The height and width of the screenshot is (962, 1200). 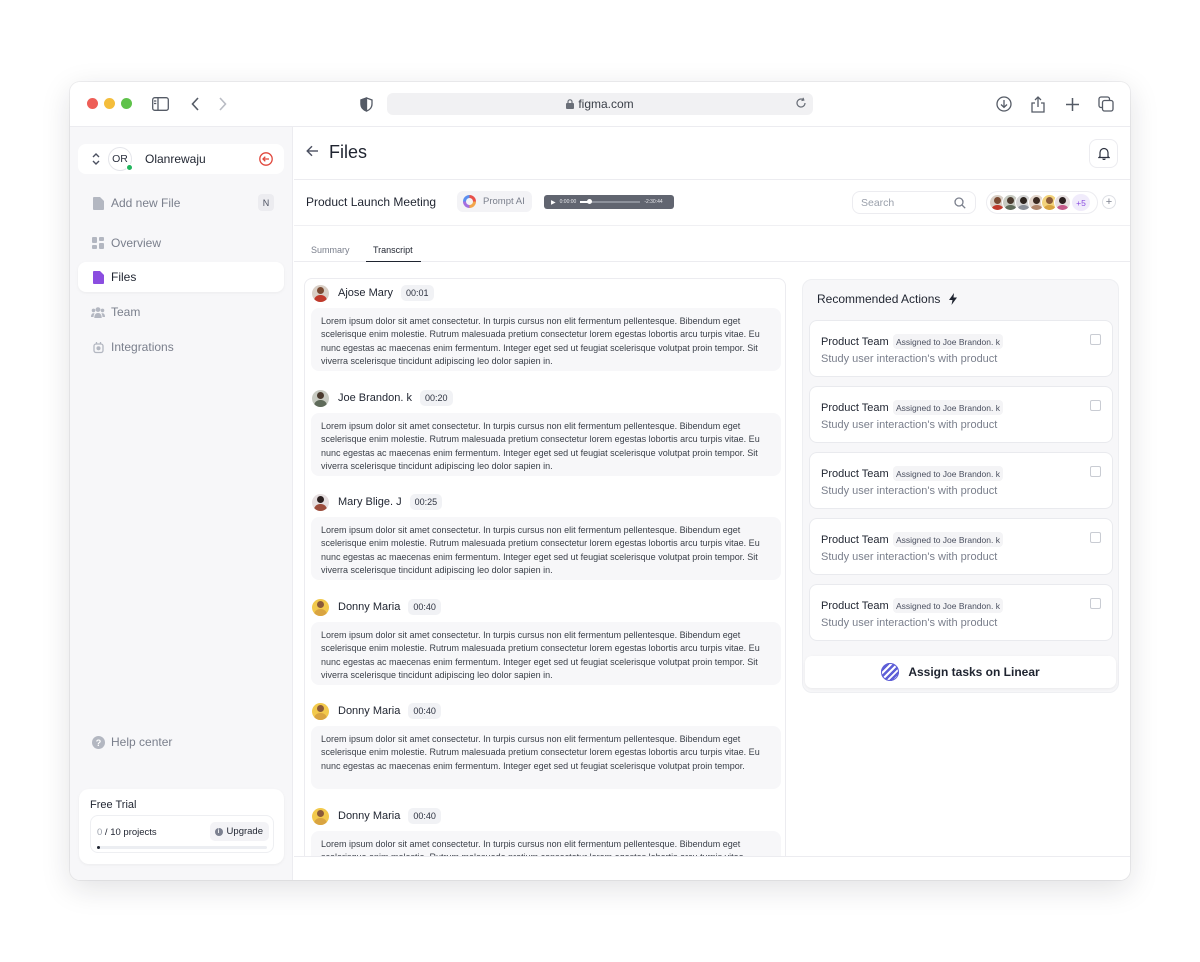 I want to click on sidebar-item-team: Team, so click(x=181, y=312).